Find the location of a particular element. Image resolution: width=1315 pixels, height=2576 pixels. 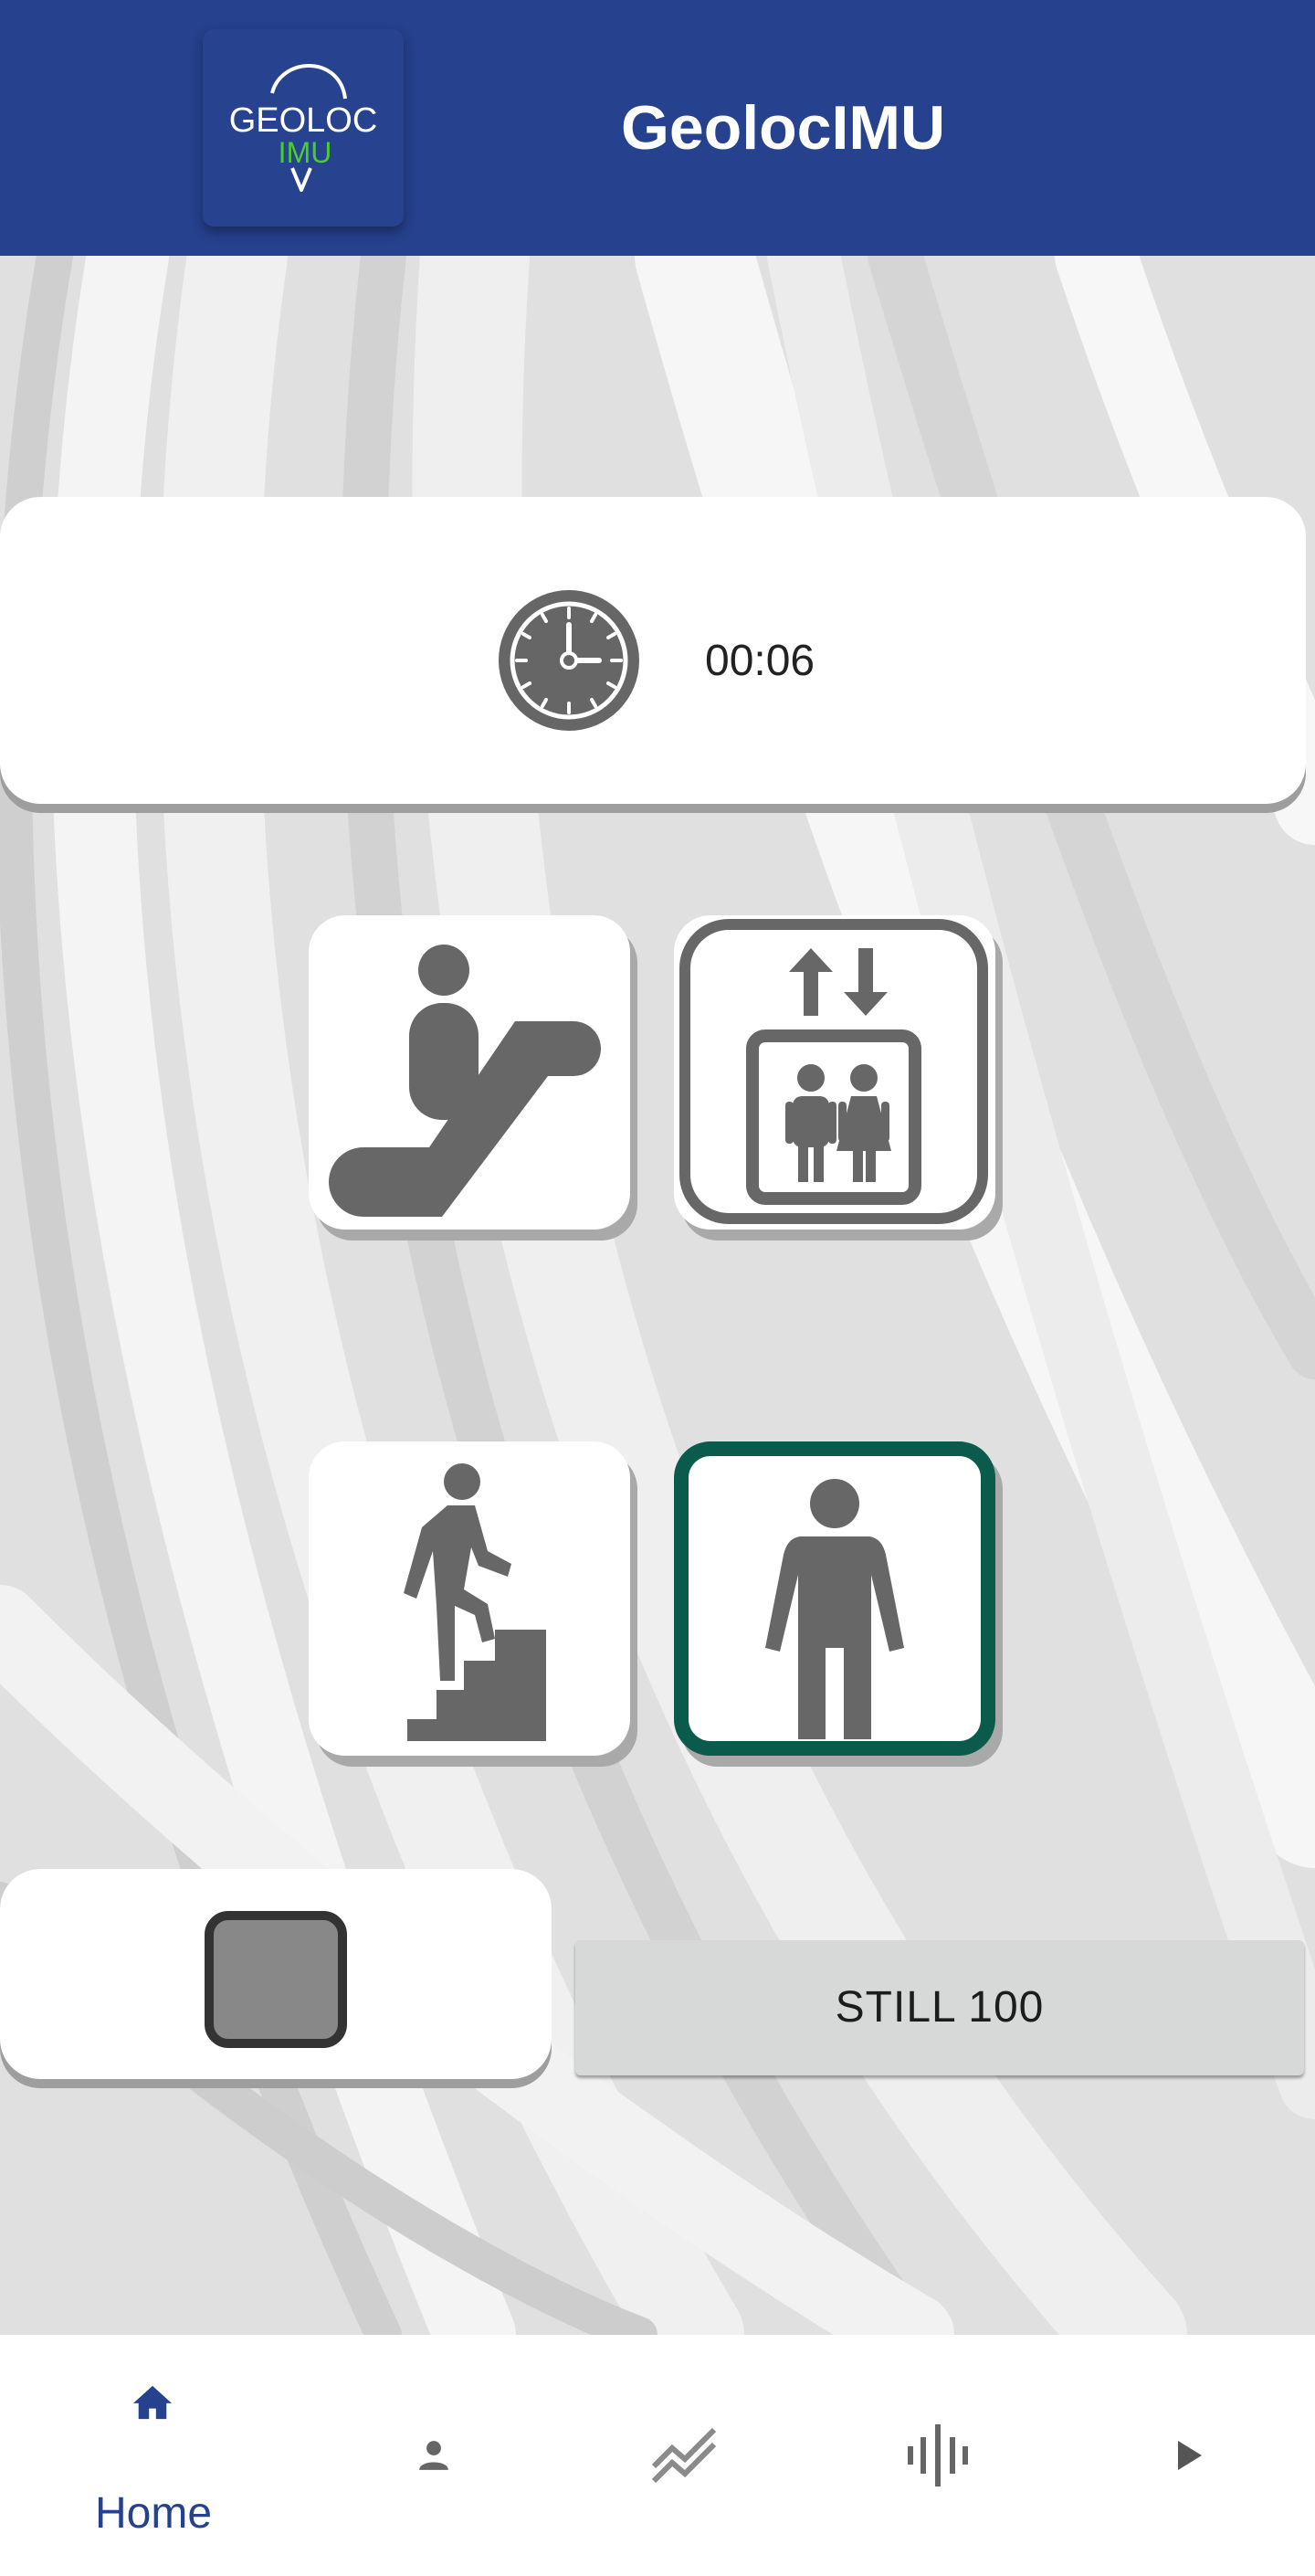

clock-icon is located at coordinates (569, 660).